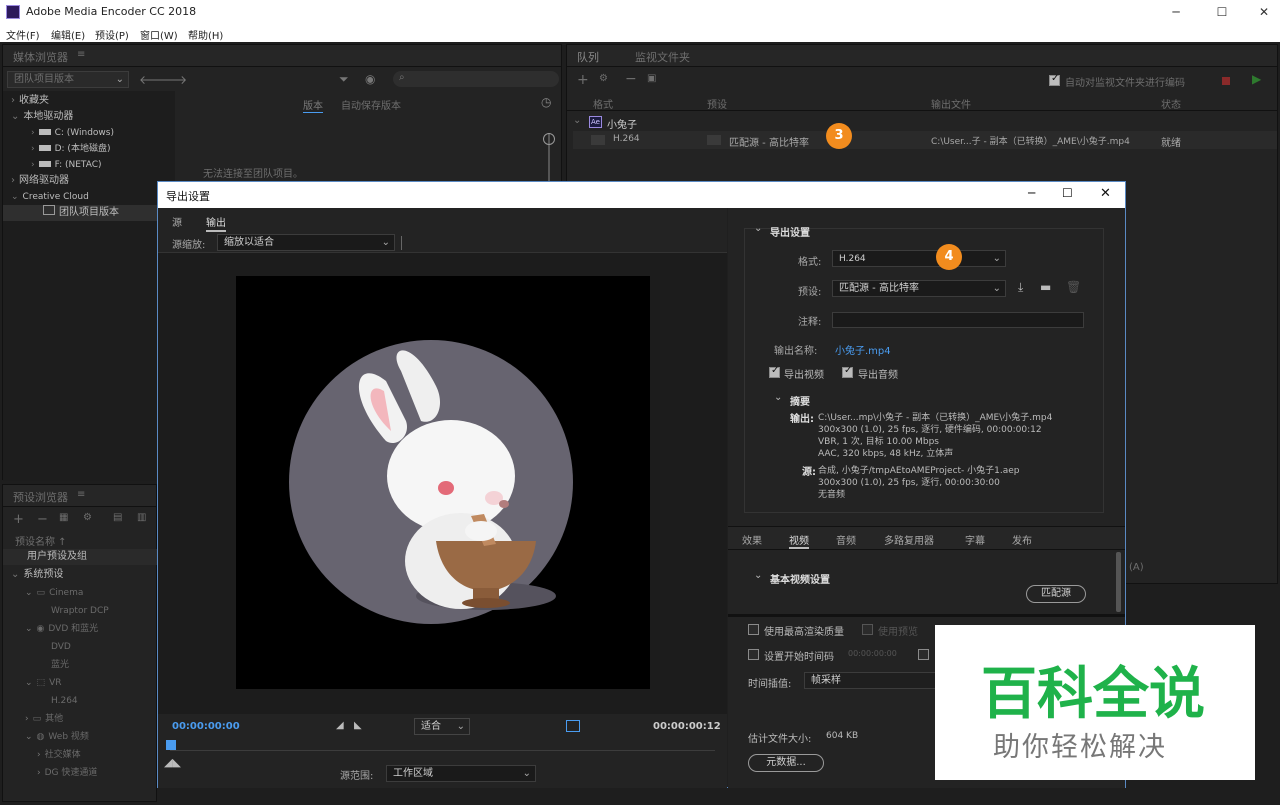  What do you see at coordinates (30, 101) in the screenshot?
I see `tree-favorites: › 收藏夹` at bounding box center [30, 101].